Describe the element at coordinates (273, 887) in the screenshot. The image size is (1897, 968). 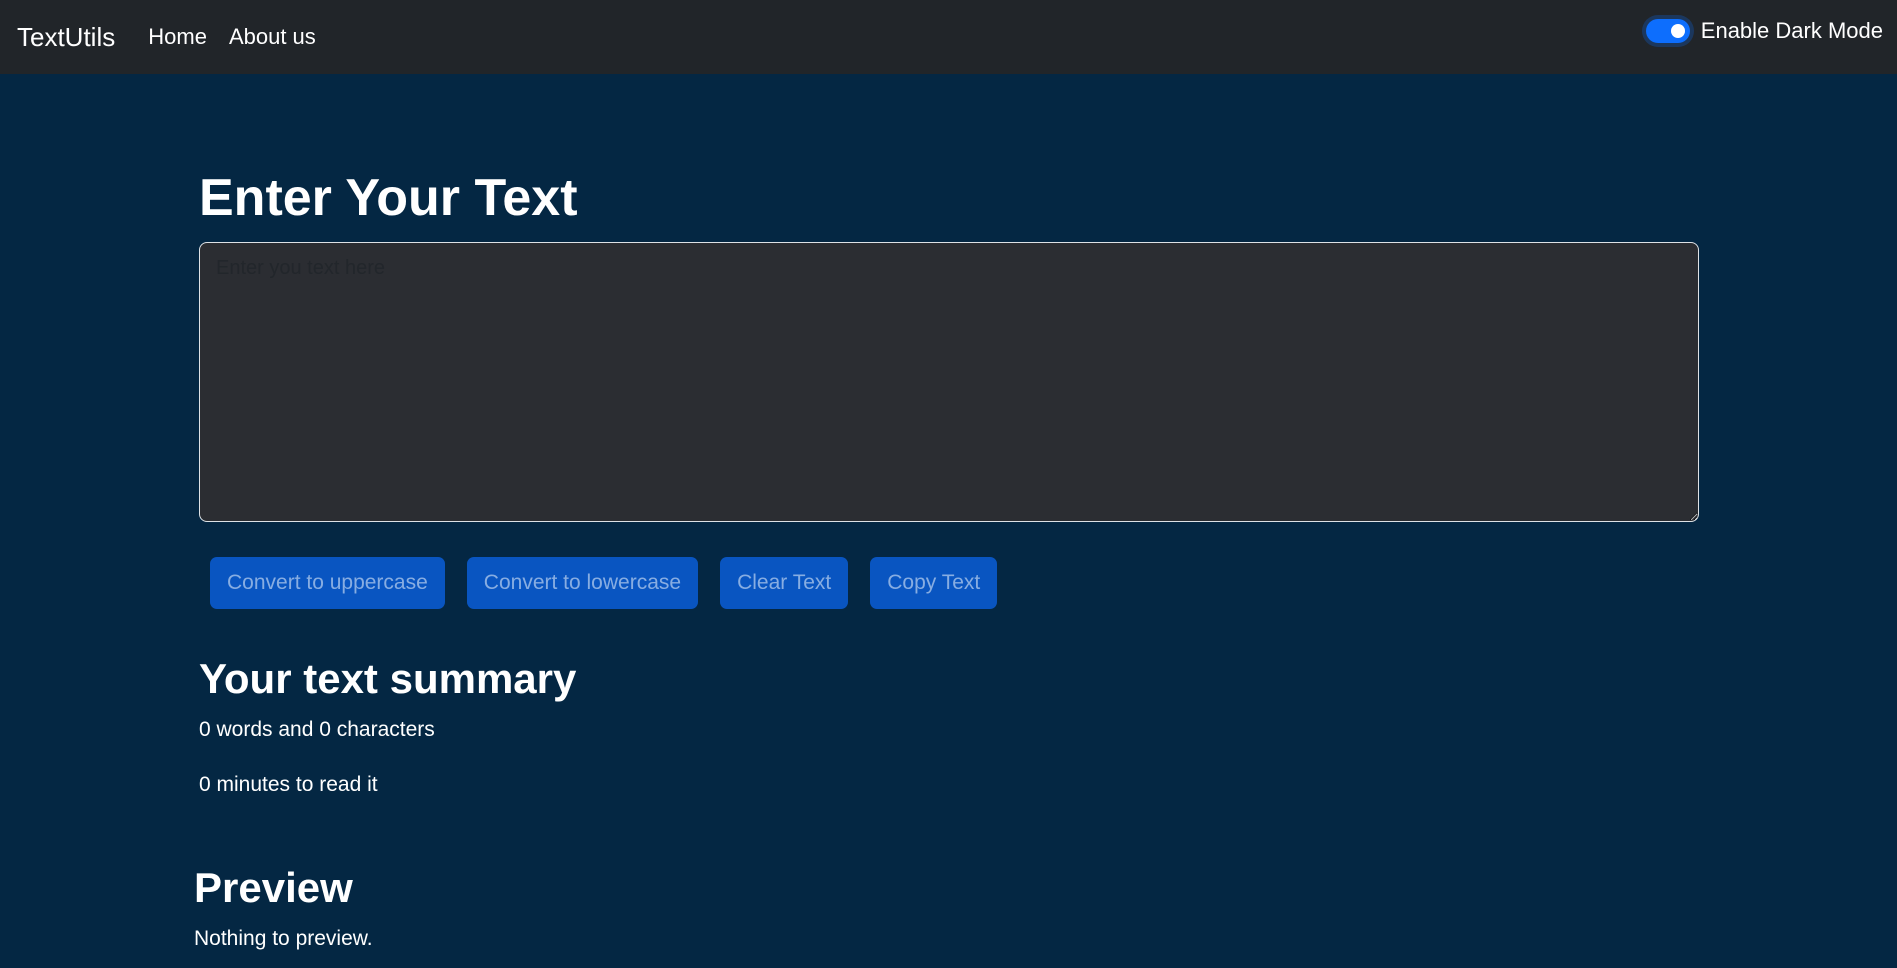
I see `preview-title: Preview` at that location.